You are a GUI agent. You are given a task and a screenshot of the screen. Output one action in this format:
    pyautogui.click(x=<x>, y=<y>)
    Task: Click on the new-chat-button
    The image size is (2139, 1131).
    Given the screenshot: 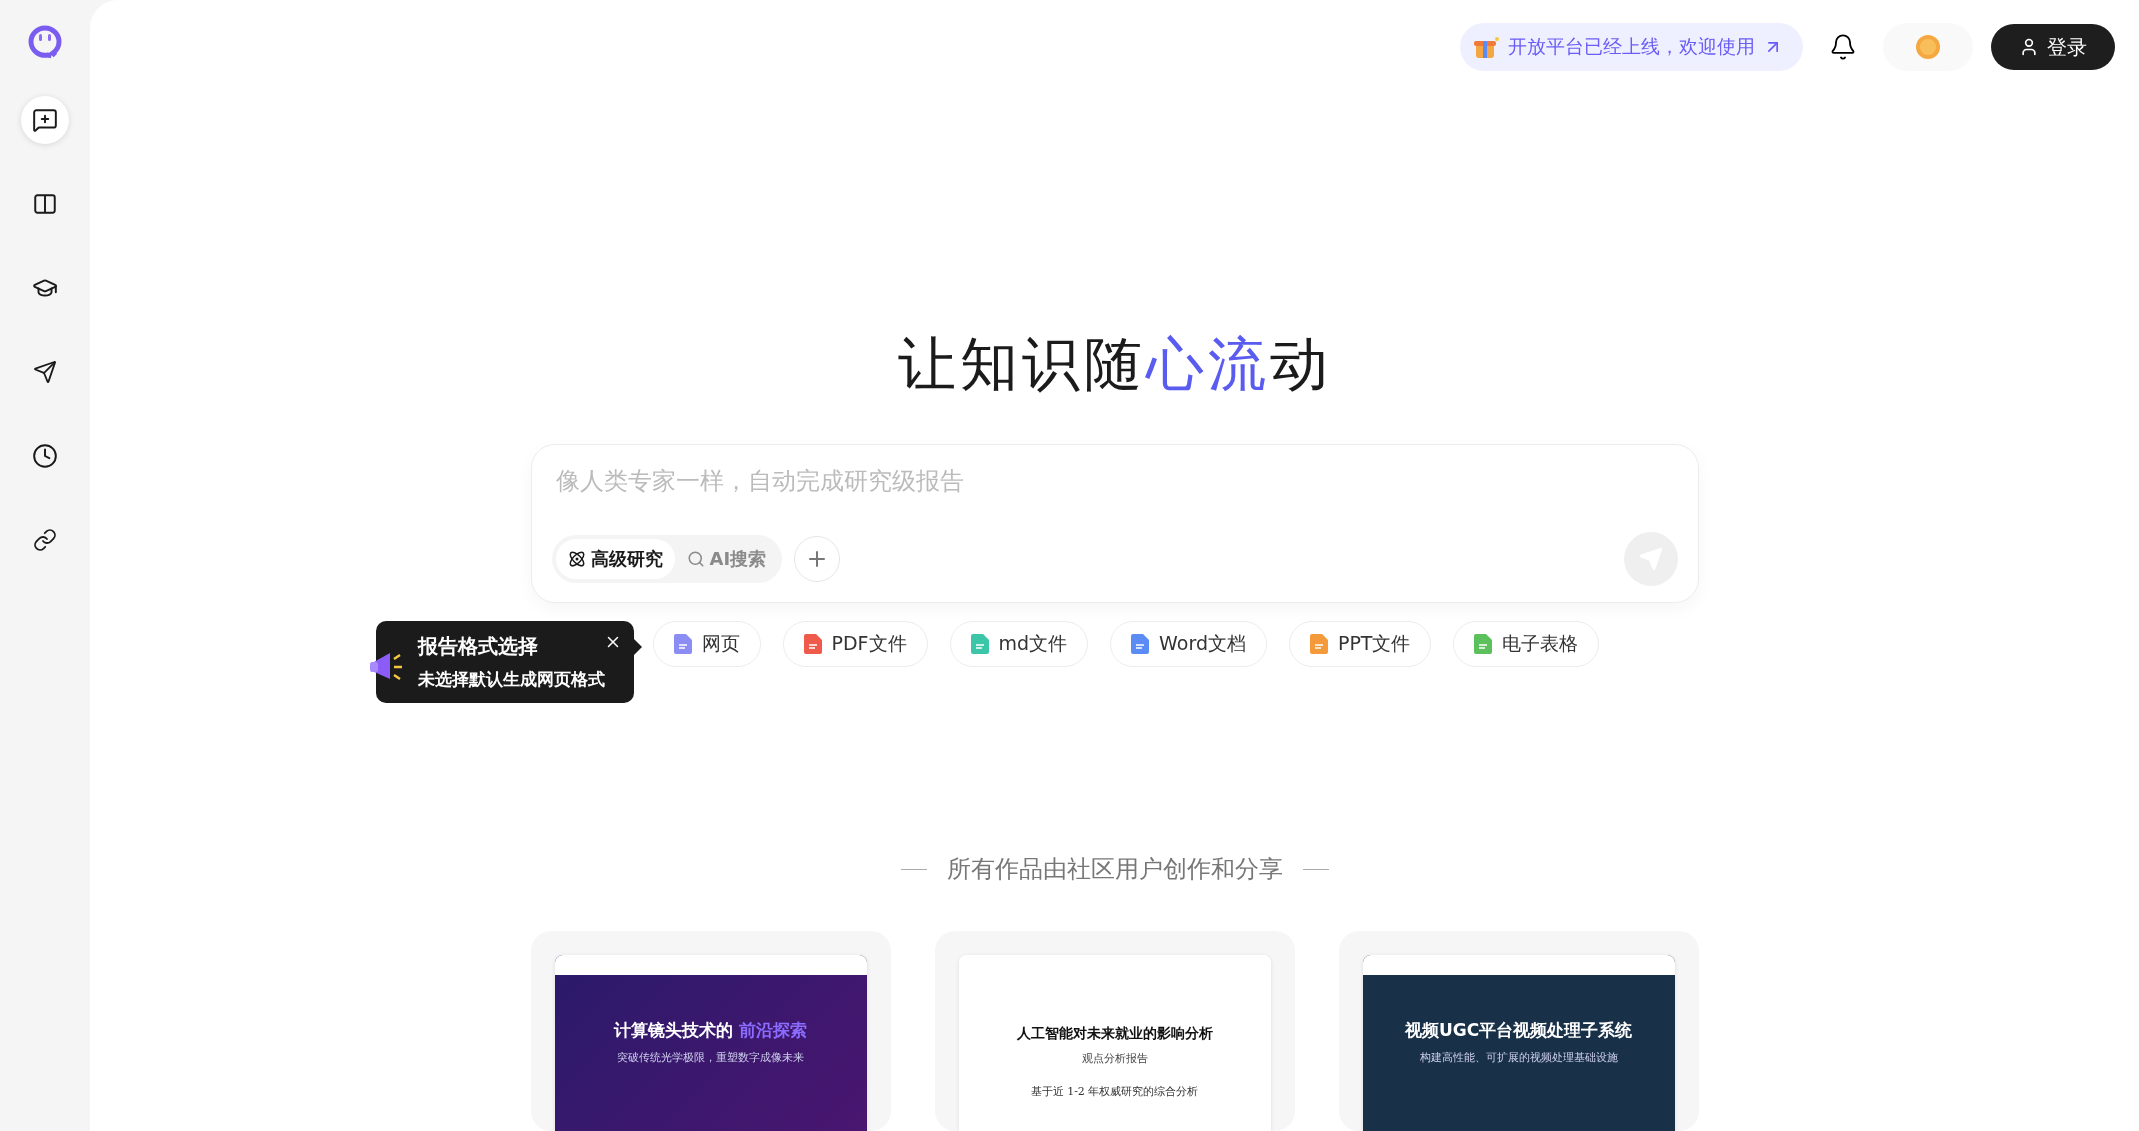 What is the action you would take?
    pyautogui.click(x=45, y=120)
    